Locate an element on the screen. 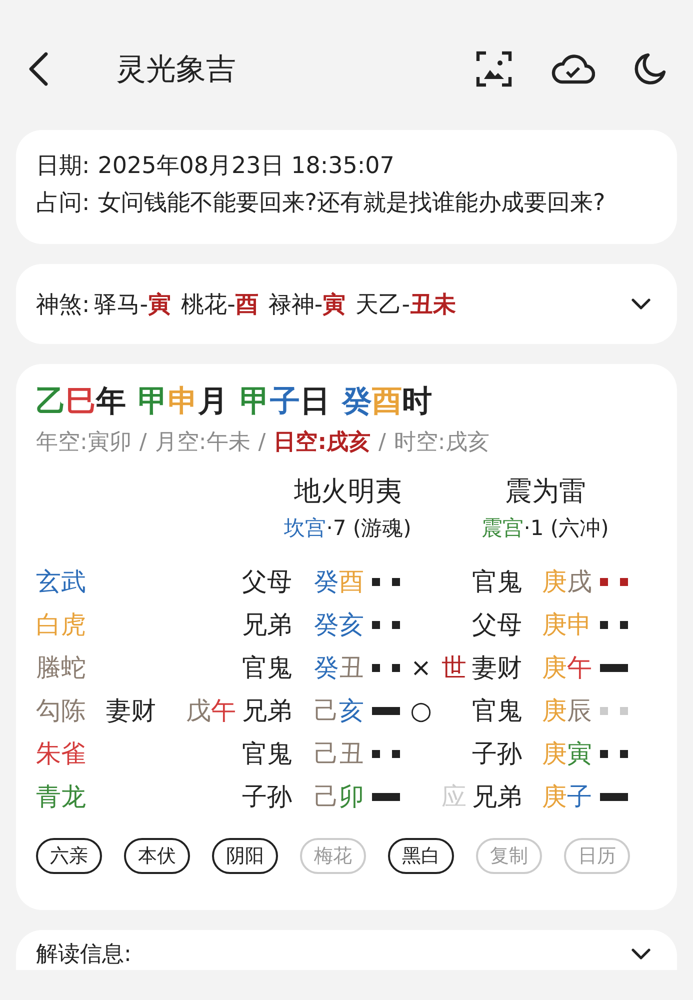 The height and width of the screenshot is (1000, 693). toggle-chip: 阴阳 is located at coordinates (245, 856).